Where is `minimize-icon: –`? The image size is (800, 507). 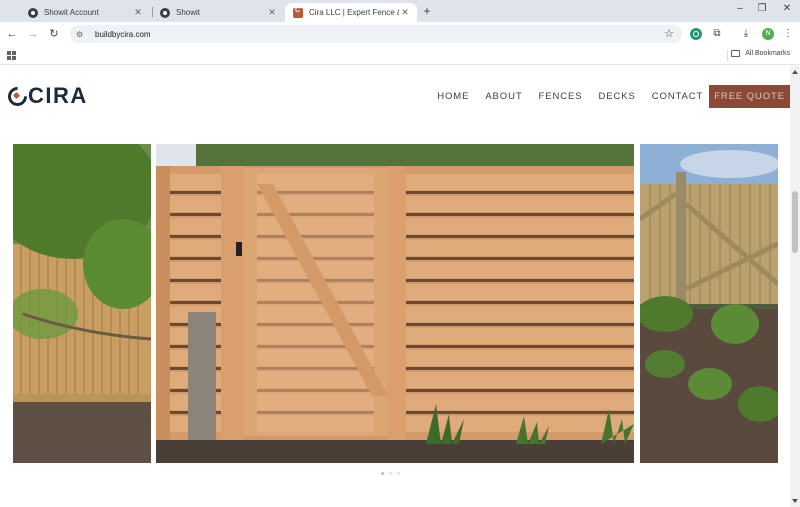
minimize-icon: – is located at coordinates (740, 8).